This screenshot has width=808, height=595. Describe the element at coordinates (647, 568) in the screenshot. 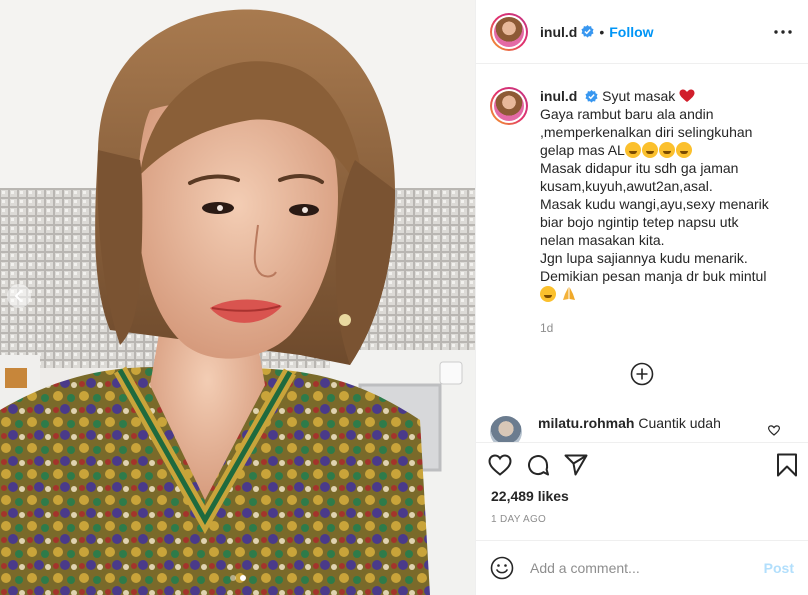

I see `add-comment-input` at that location.